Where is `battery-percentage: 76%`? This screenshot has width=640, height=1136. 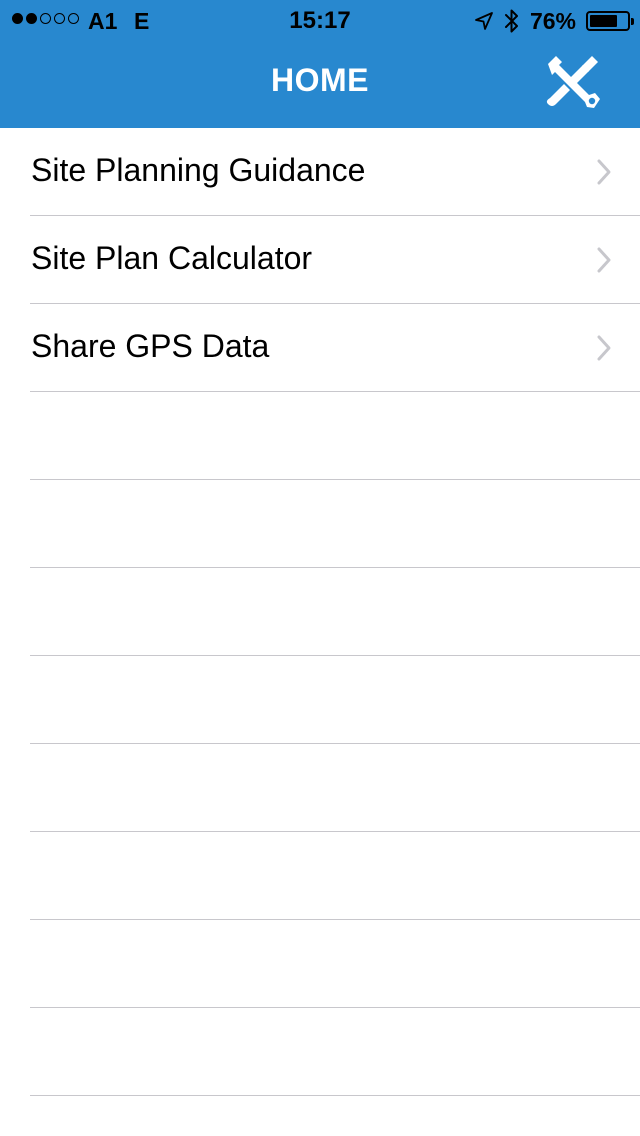 battery-percentage: 76% is located at coordinates (552, 20).